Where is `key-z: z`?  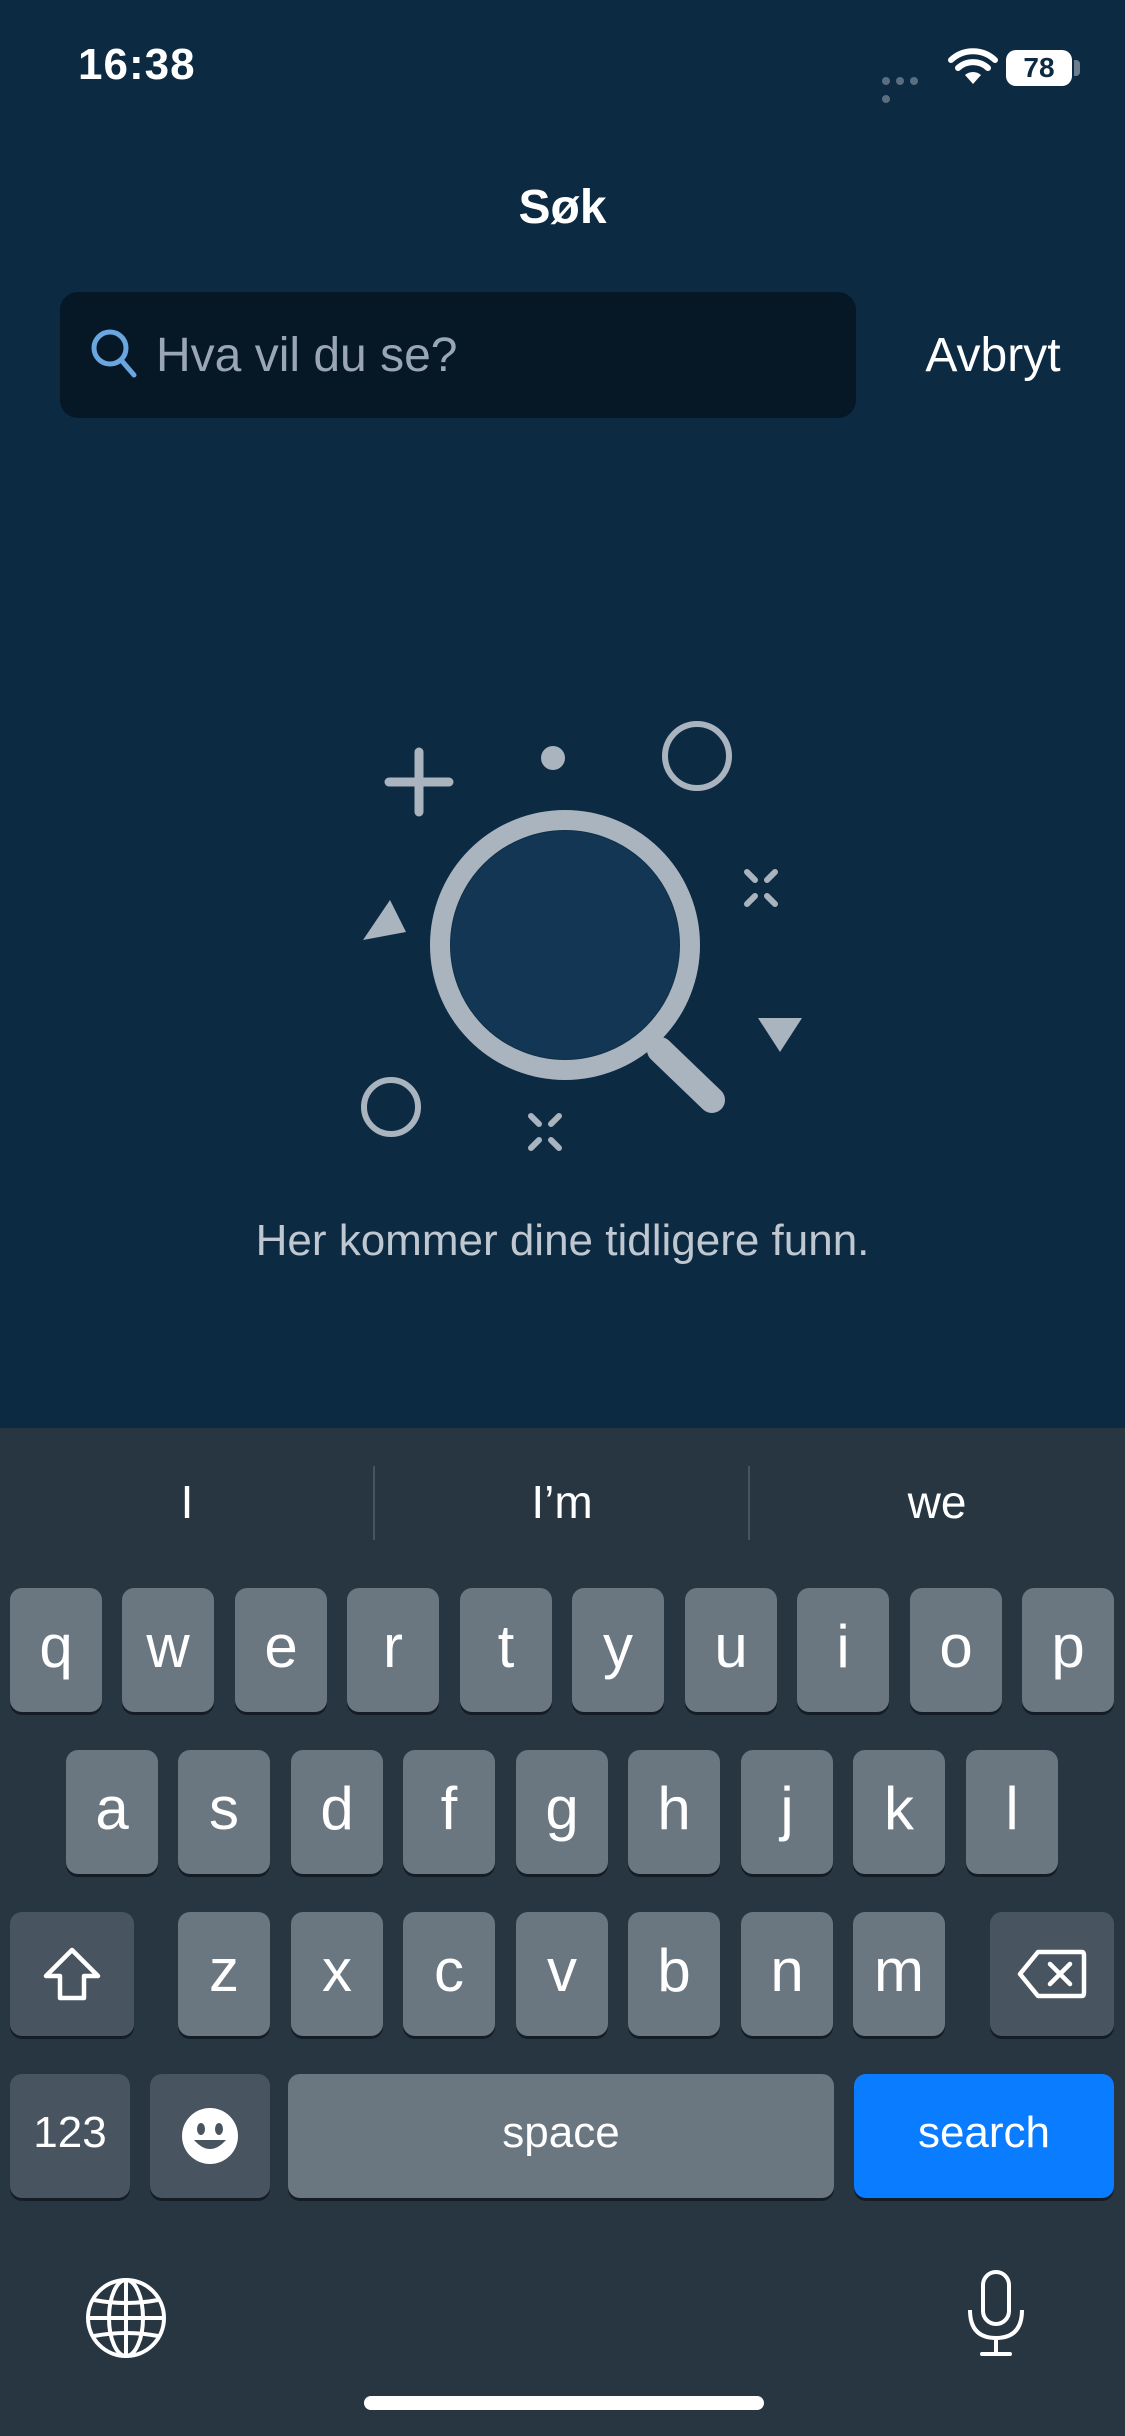 key-z: z is located at coordinates (224, 1974).